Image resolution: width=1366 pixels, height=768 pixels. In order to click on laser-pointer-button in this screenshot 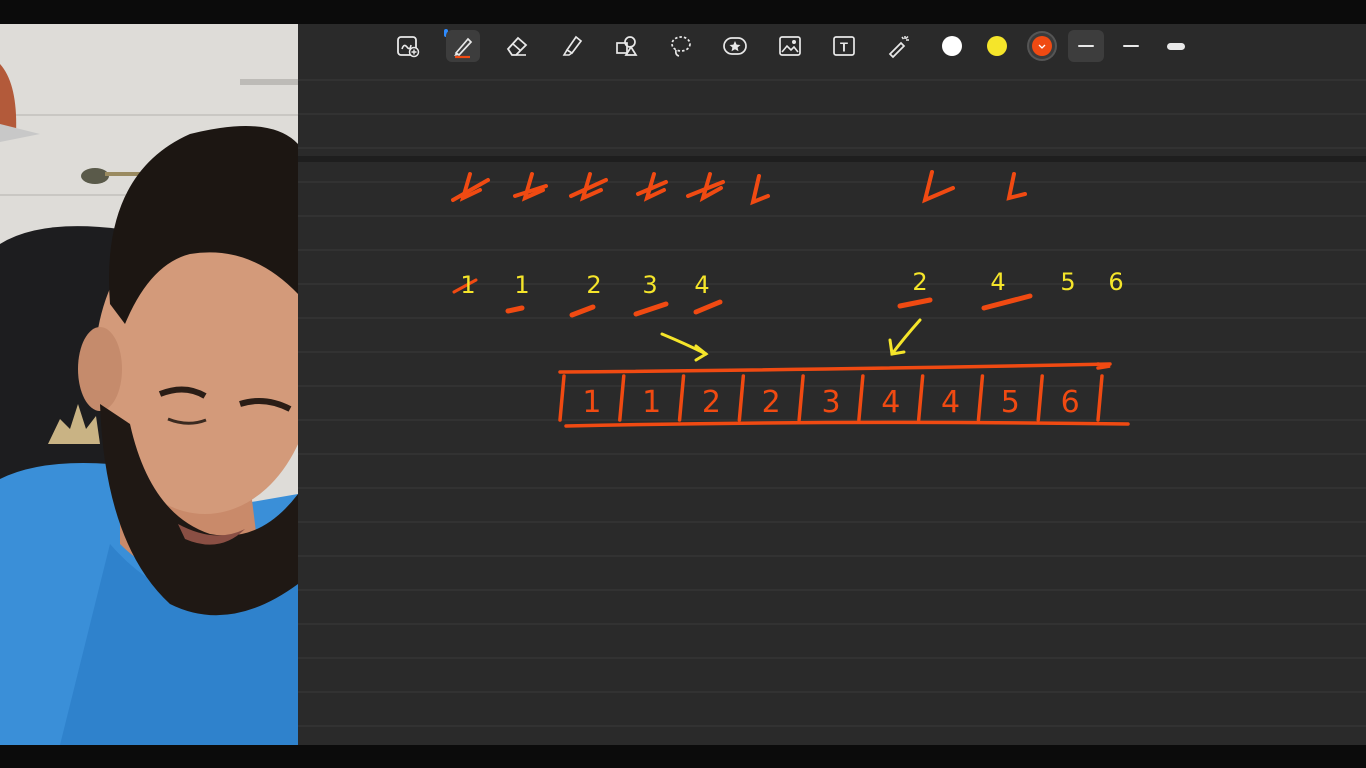, I will do `click(899, 46)`.